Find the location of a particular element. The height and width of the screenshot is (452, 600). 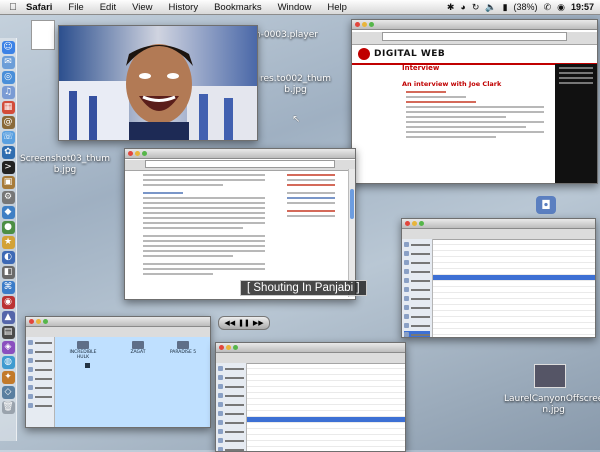

finder-item-zagat: ZAGAT is located at coordinates (138, 348).